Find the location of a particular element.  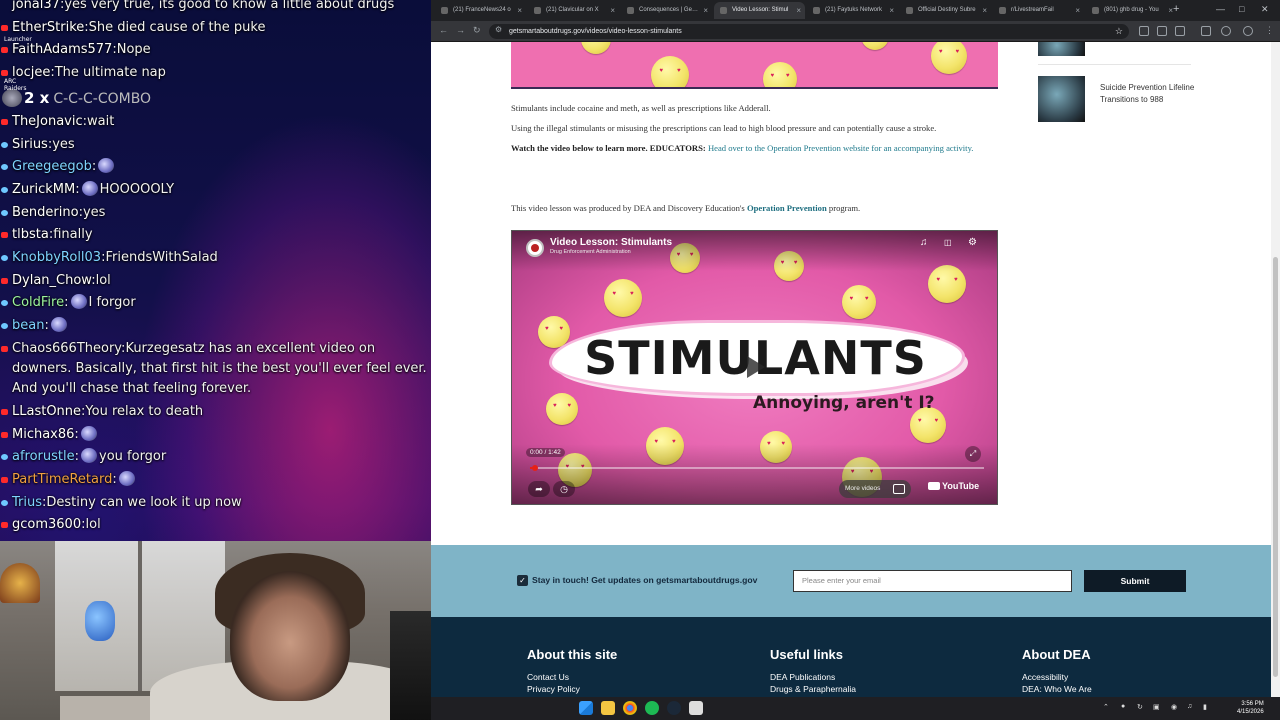

footer-link-accessibility: Accessibility is located at coordinates (1045, 677).